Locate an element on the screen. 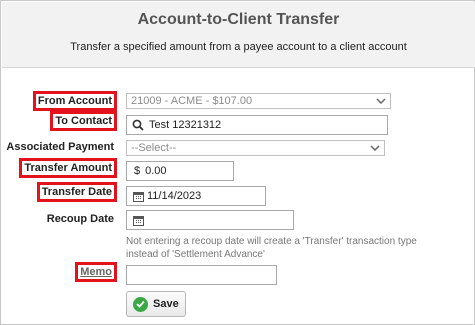 This screenshot has height=325, width=475. from-account-label: From Account is located at coordinates (74, 101).